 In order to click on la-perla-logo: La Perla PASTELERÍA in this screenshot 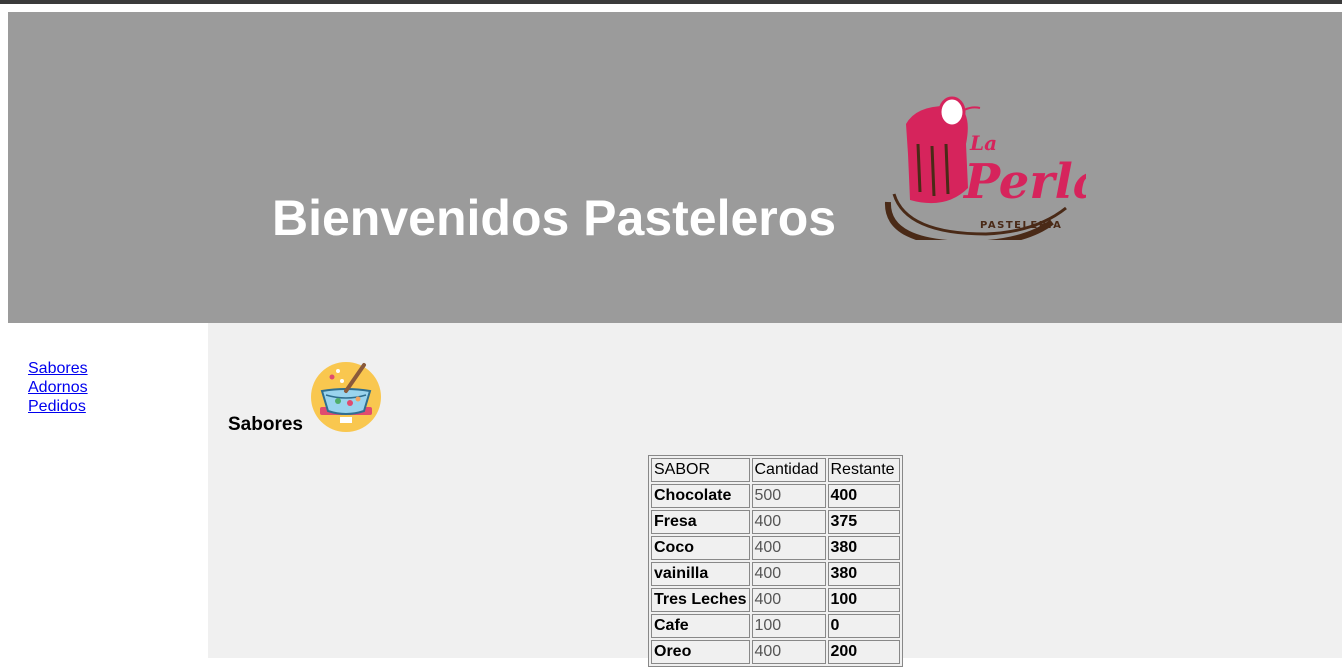, I will do `click(985, 168)`.